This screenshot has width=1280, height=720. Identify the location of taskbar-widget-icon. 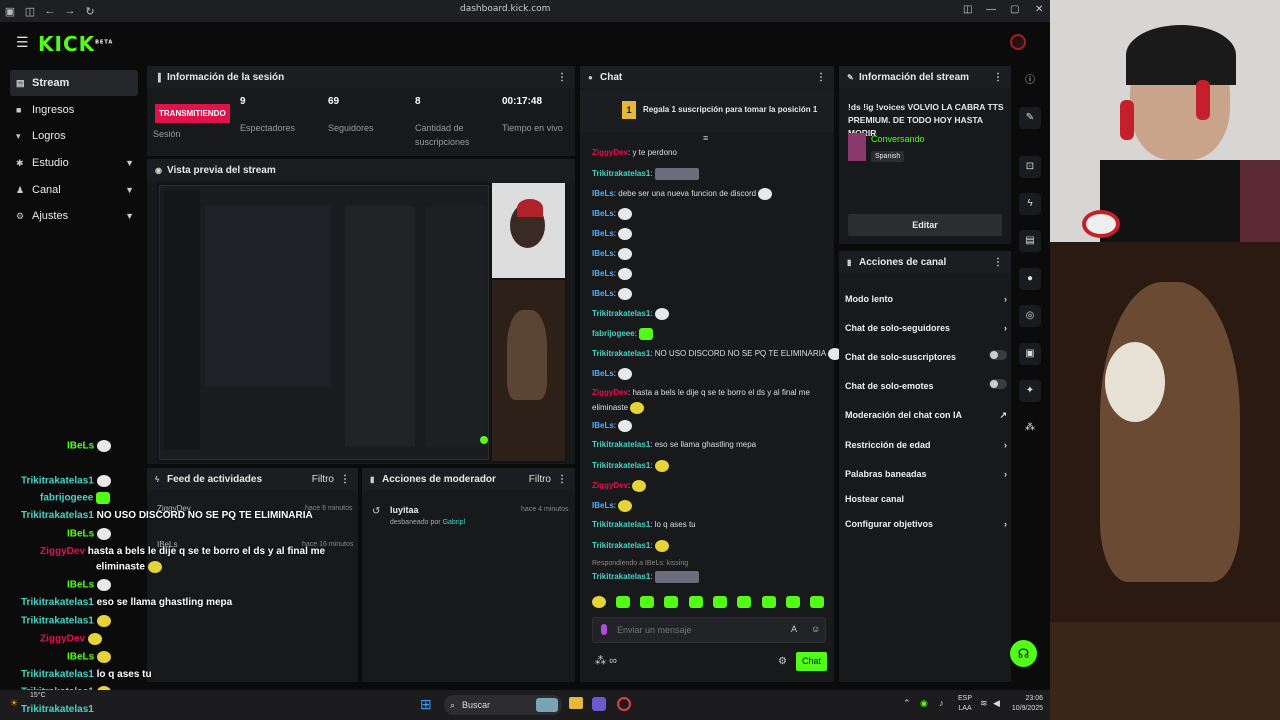
(547, 705).